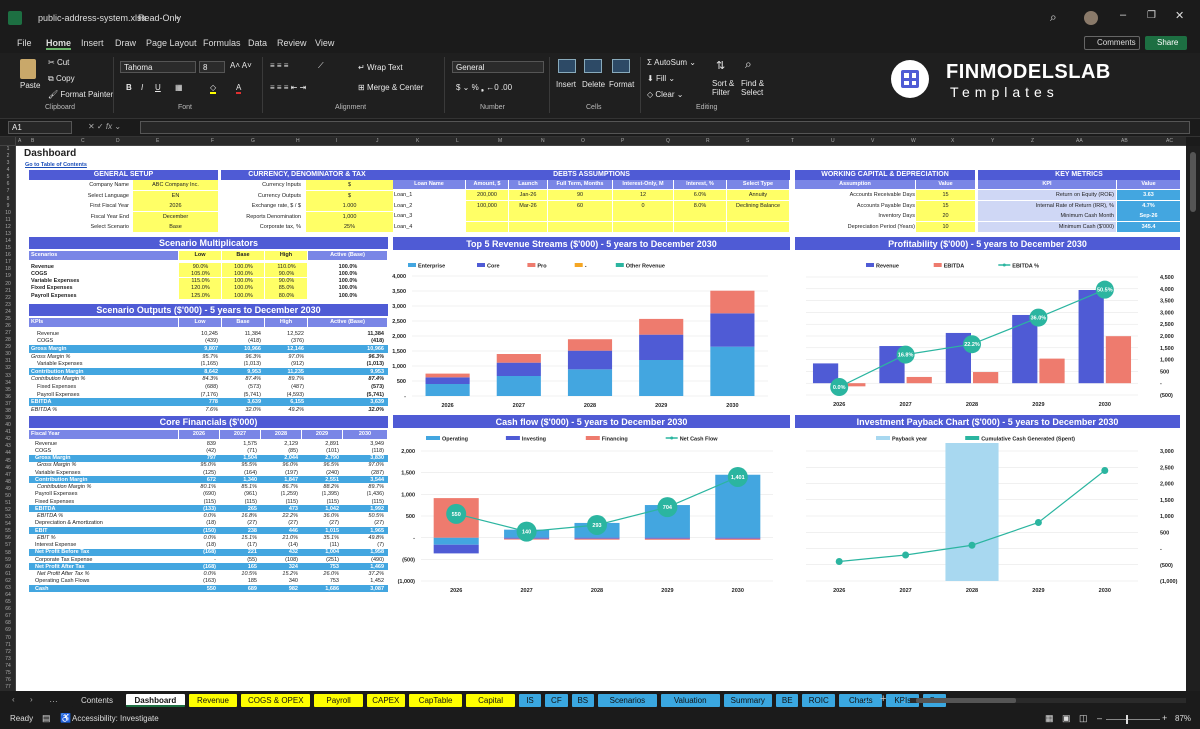 The image size is (1200, 729). Describe the element at coordinates (819, 700) in the screenshot. I see `tab-roic: ROIC` at that location.